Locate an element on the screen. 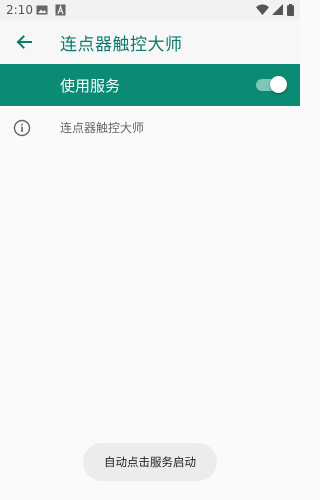 Image resolution: width=320 pixels, height=500 pixels. use-service-switch-bar: 使用服务 is located at coordinates (150, 85).